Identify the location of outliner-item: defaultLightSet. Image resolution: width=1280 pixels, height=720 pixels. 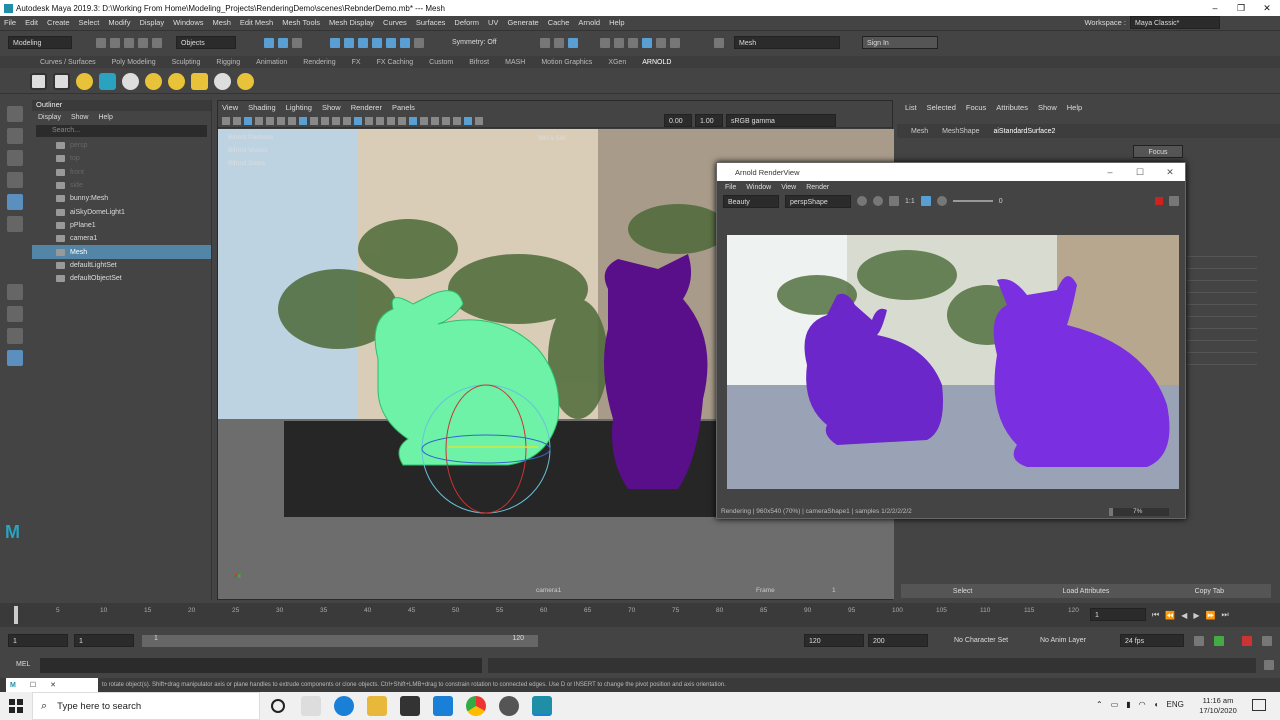
(121, 265).